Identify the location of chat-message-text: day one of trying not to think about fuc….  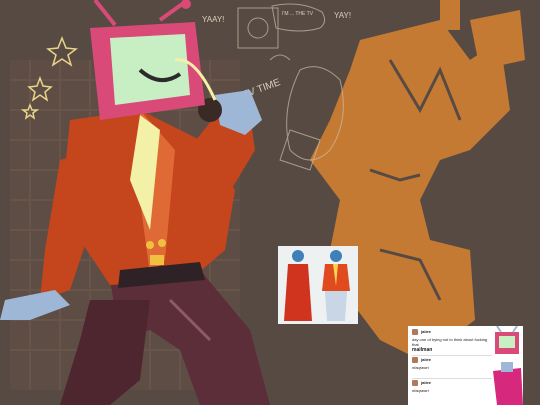
(450, 342).